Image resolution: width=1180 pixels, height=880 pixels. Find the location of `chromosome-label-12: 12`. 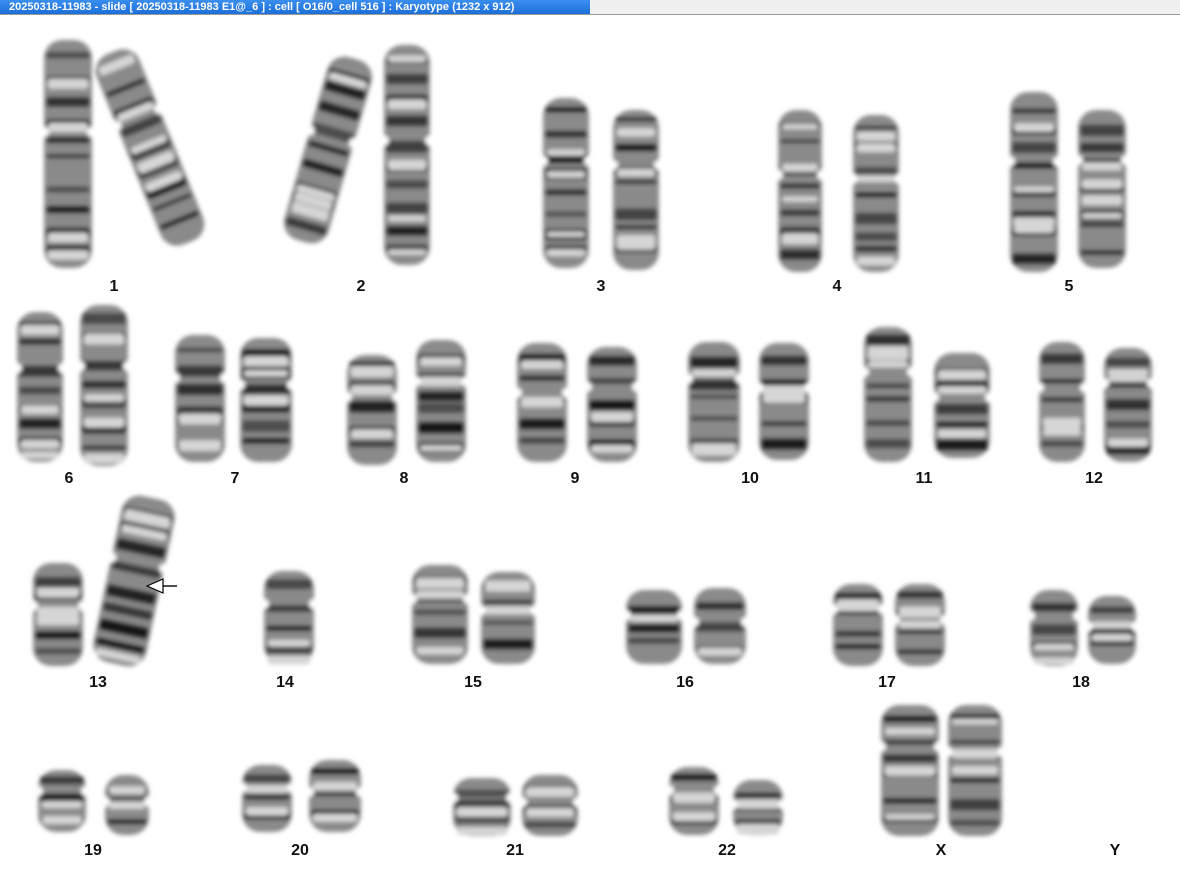

chromosome-label-12: 12 is located at coordinates (1094, 478).